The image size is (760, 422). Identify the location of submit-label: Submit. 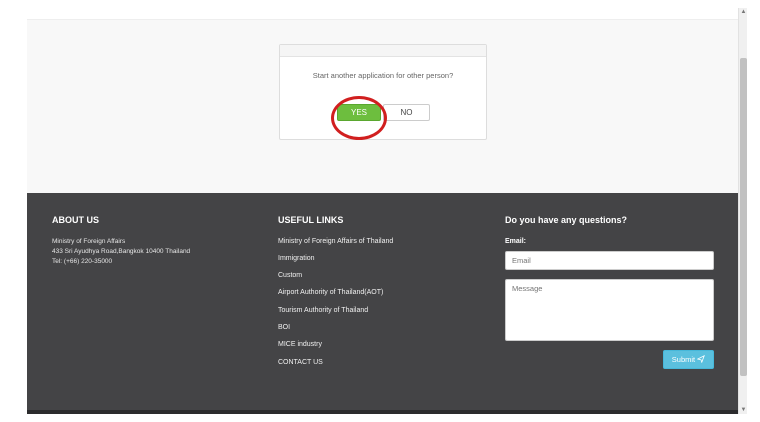
(683, 359).